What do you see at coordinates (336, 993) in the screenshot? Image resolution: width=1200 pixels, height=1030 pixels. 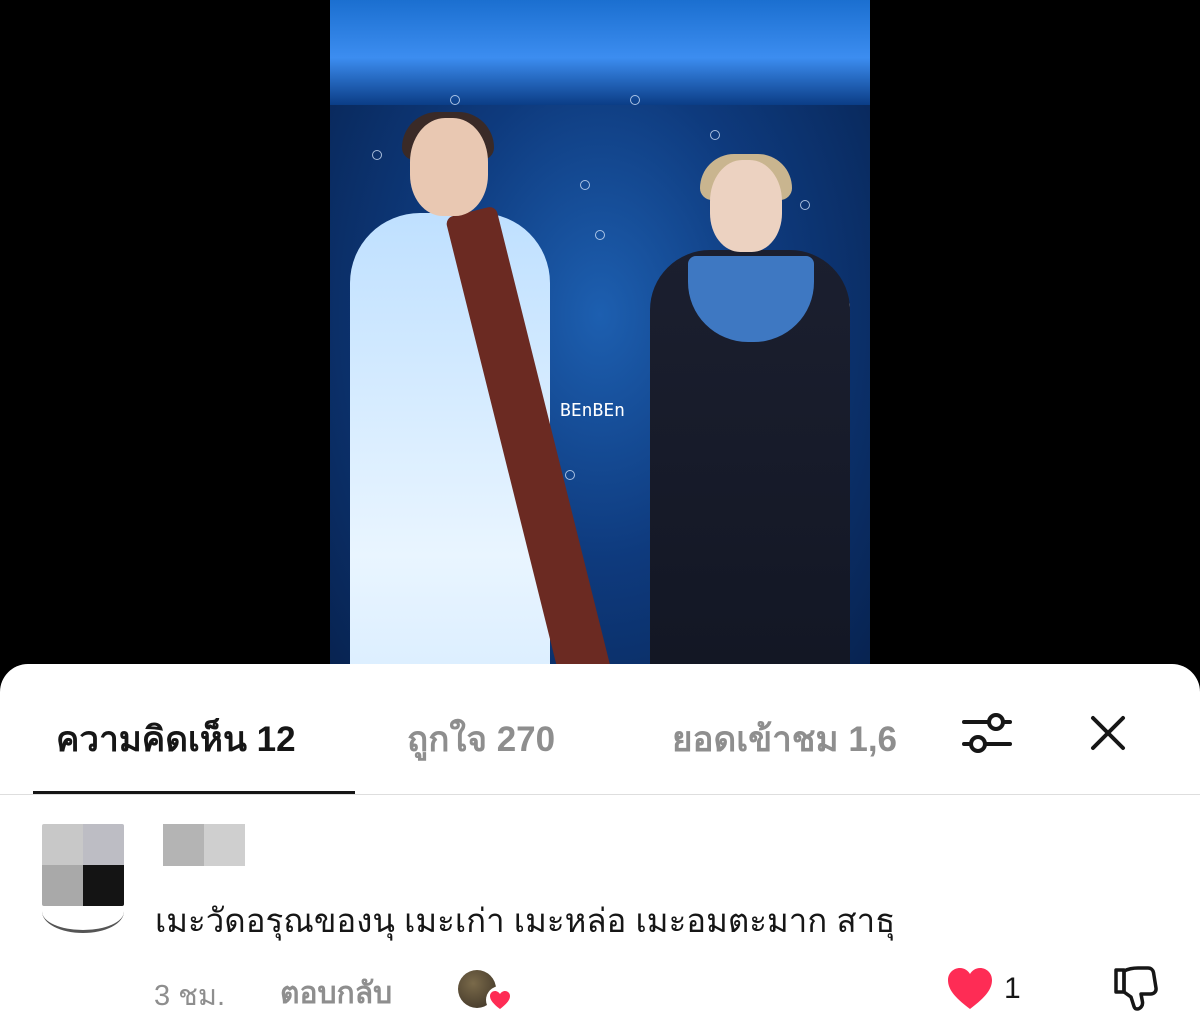 I see `reply-button: ตอบกลับ` at bounding box center [336, 993].